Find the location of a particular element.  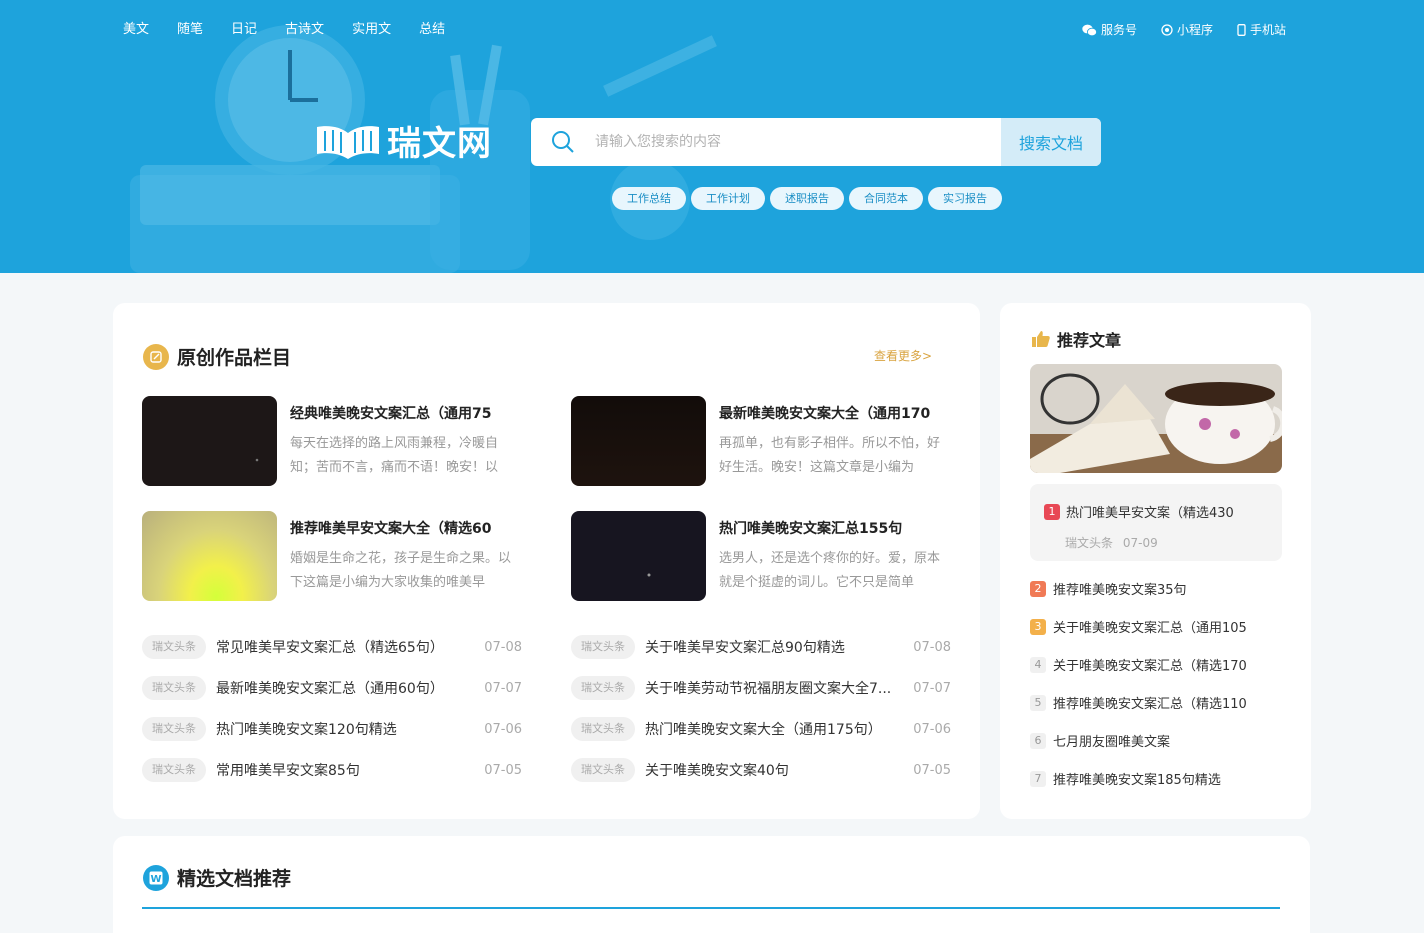

recommend-title: 关于唯美晚安文案汇总（精选170 is located at coordinates (1150, 666).